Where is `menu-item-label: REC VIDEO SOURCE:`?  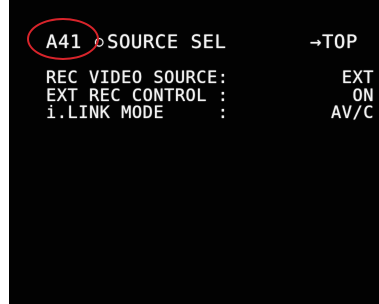 menu-item-label: REC VIDEO SOURCE: is located at coordinates (137, 78).